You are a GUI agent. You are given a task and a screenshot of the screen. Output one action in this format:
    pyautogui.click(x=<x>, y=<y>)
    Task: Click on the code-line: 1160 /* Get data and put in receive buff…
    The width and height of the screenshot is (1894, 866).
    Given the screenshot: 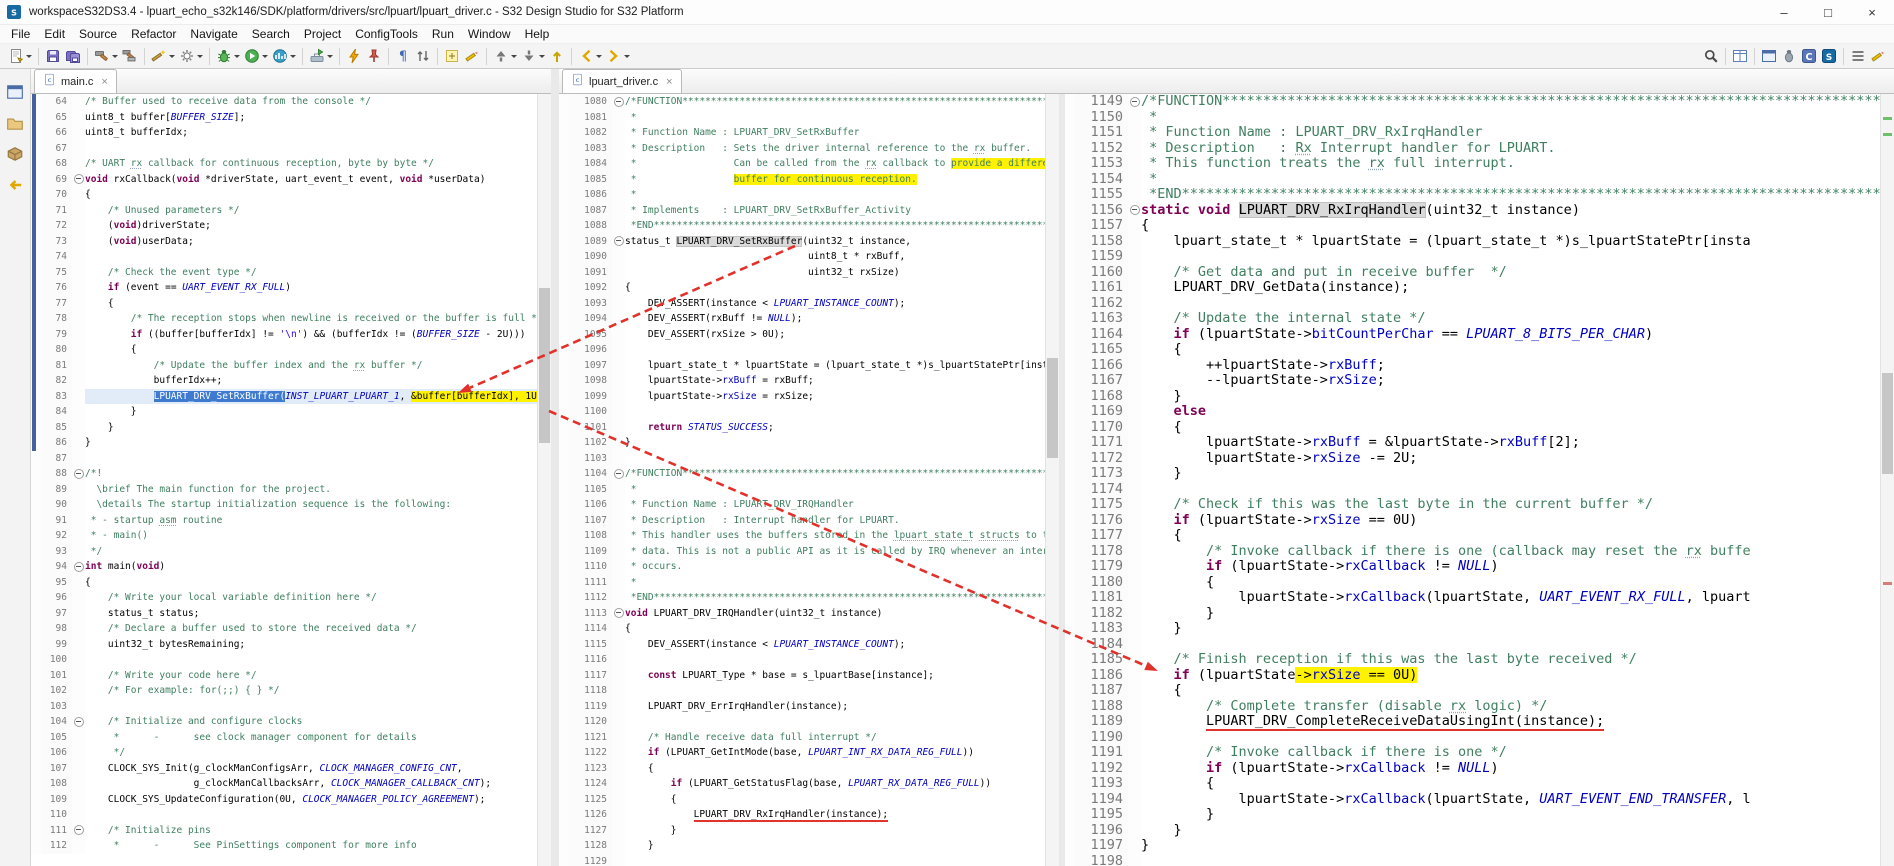 What is the action you would take?
    pyautogui.click(x=1472, y=272)
    